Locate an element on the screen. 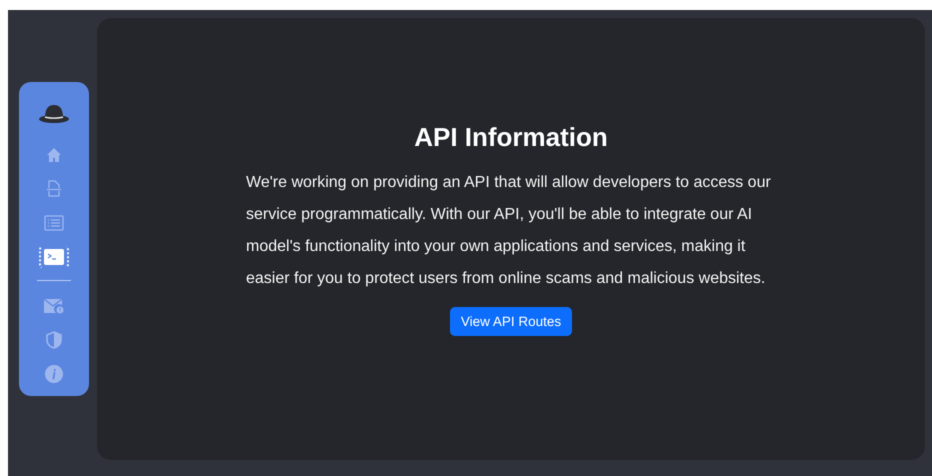 This screenshot has height=476, width=932. info-icon is located at coordinates (54, 374).